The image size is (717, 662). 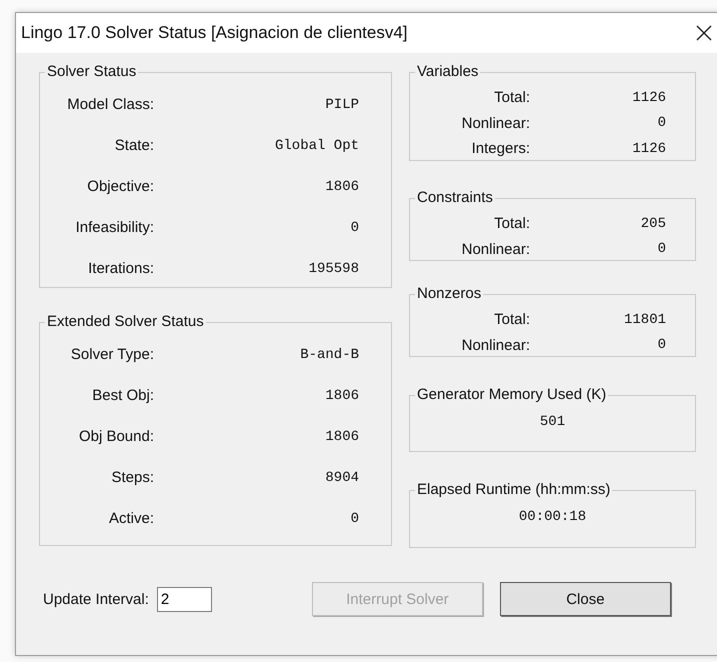 I want to click on group-title: Elapsed Runtime (hh:mm:ss), so click(x=514, y=490).